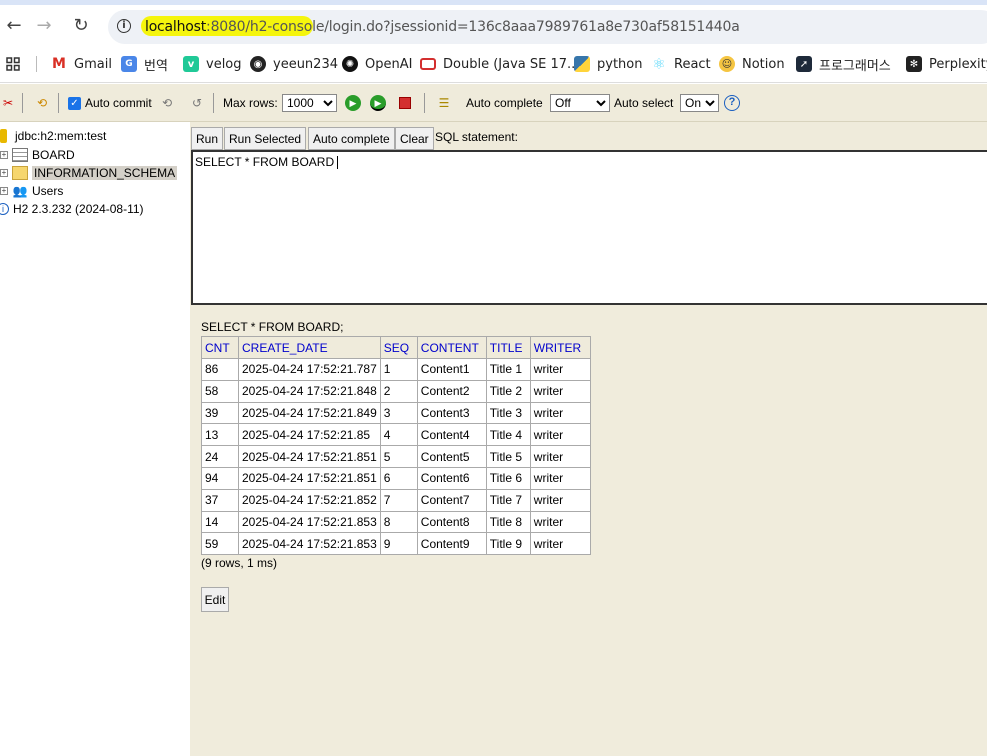  I want to click on auto-commit-toggle: ✓ Auto commit, so click(110, 103).